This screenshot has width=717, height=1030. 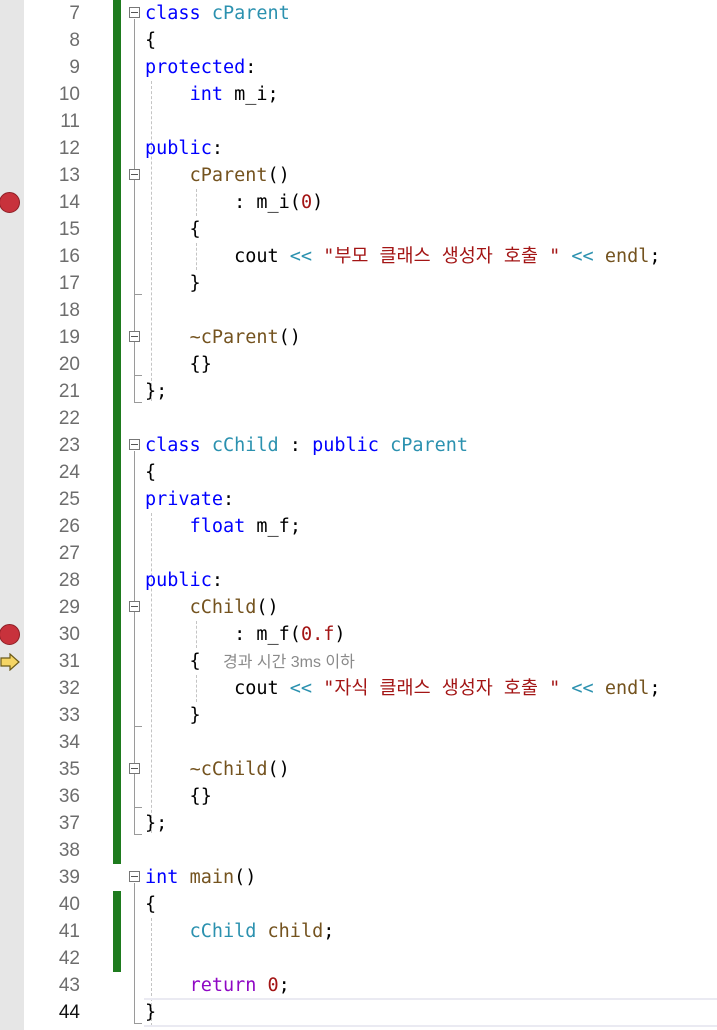 I want to click on code-line: 41 cChild child;, so click(x=358, y=931).